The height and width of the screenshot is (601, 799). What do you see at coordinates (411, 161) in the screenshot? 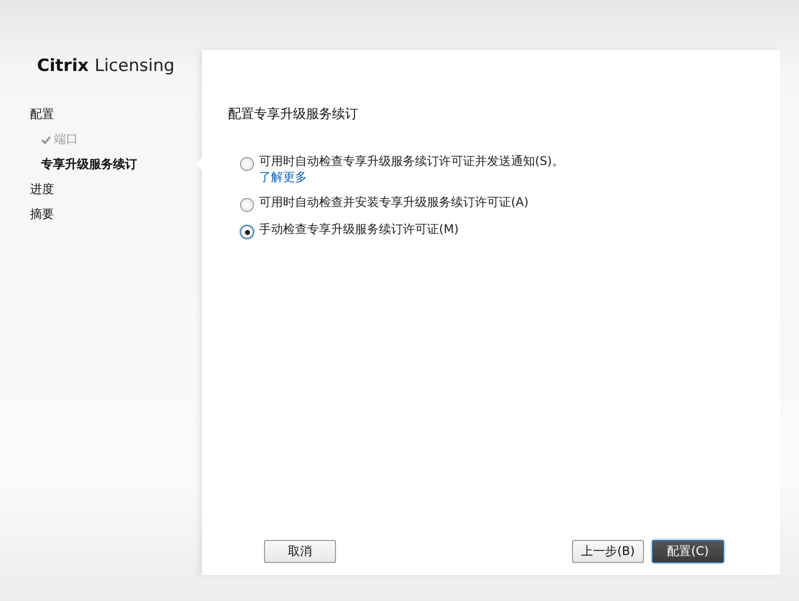
I see `option-label: 可用时自动检查专享升级服务续订许可证并发送通知(S)。` at bounding box center [411, 161].